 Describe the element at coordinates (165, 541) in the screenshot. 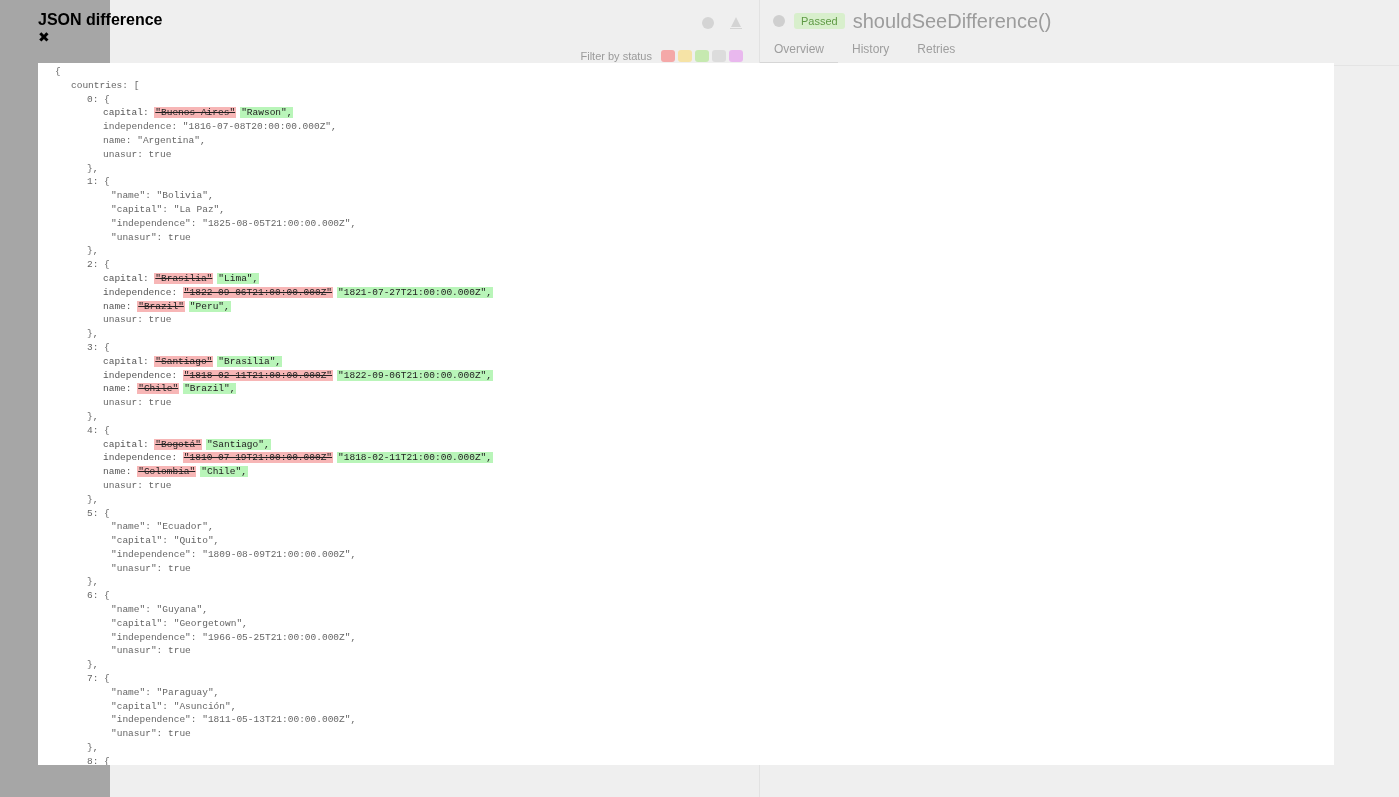

I see `code-line: "capital": "Quito",` at that location.